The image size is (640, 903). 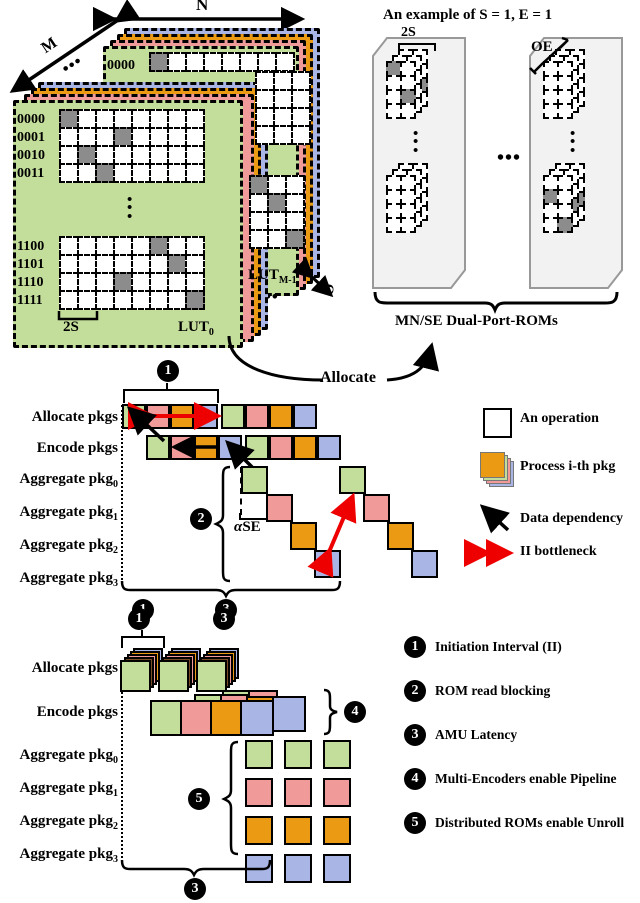 What do you see at coordinates (115, 859) in the screenshot?
I see `bottom-label-sub: 3` at bounding box center [115, 859].